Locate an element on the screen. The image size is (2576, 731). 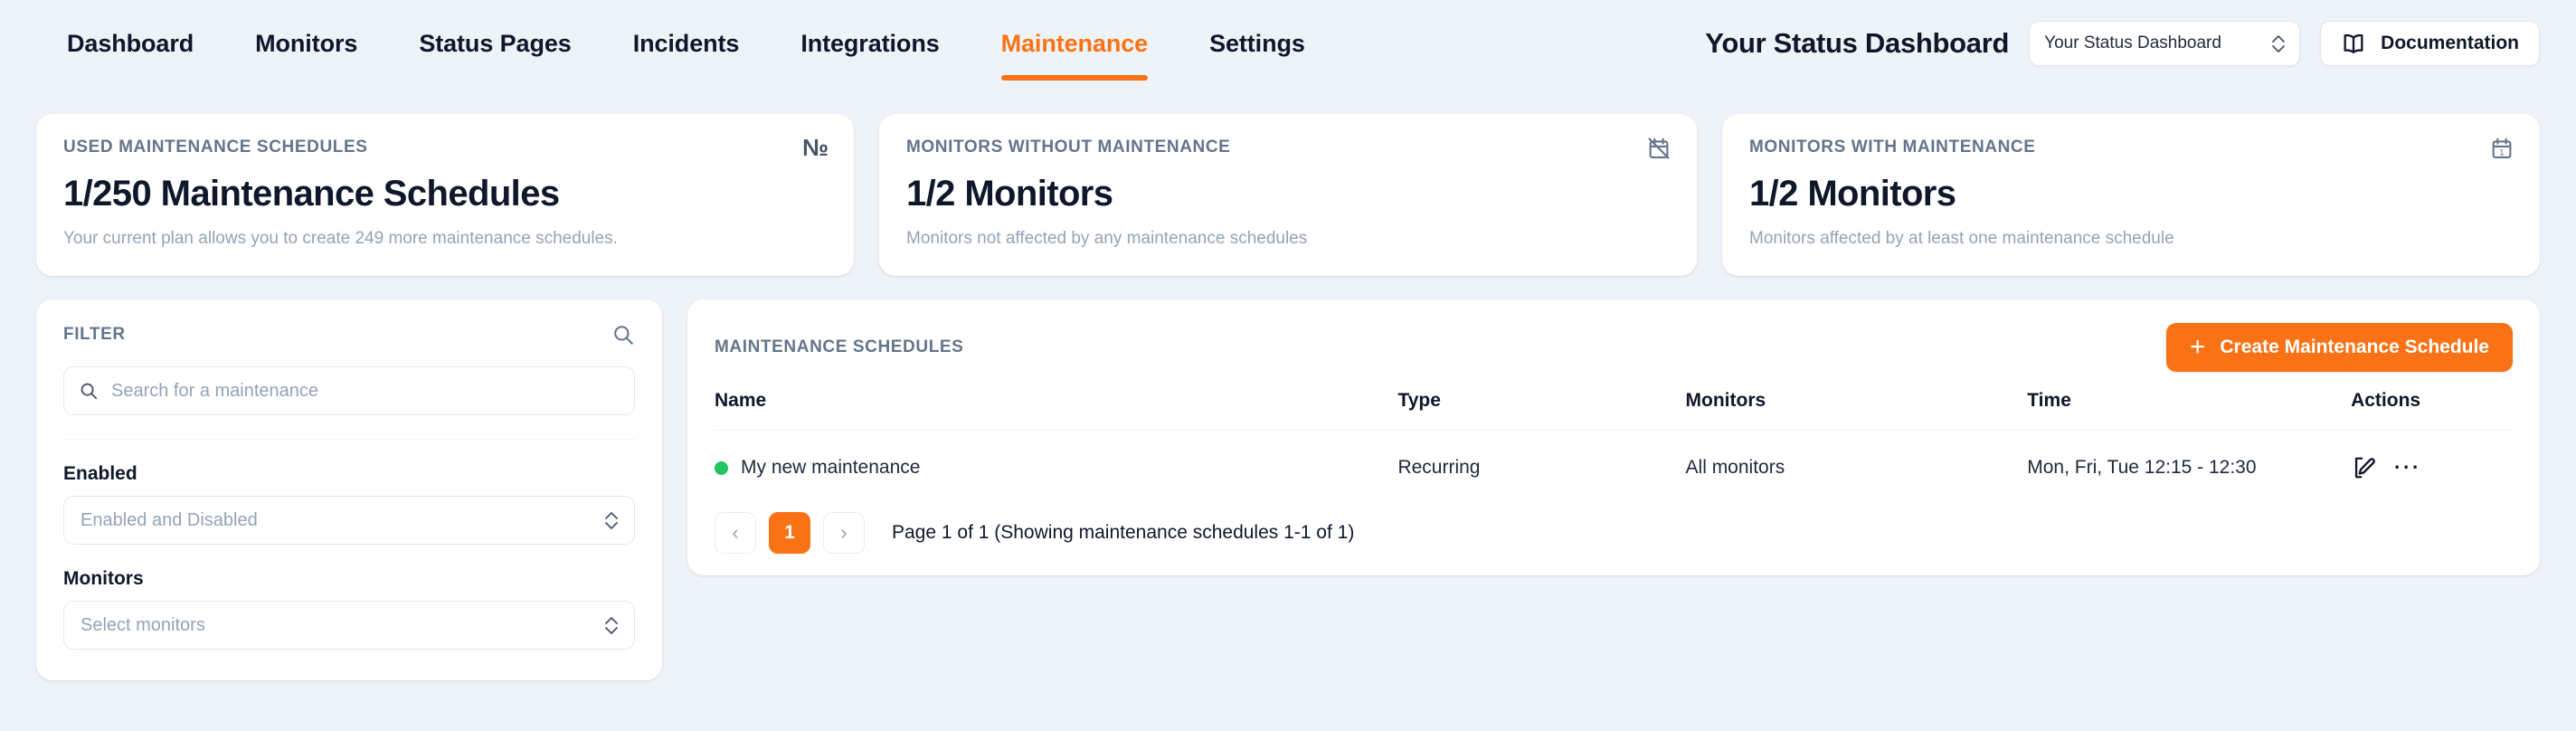
enabled-field-label: Enabled is located at coordinates (100, 473).